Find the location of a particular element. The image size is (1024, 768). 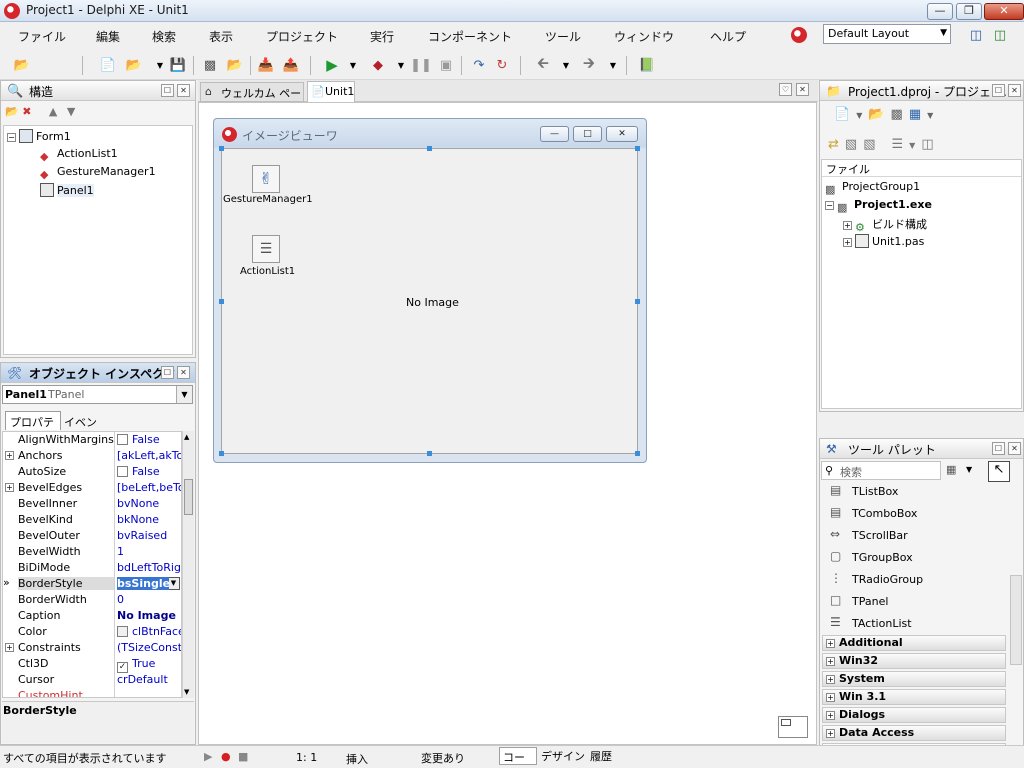

maximize-button: ❐ is located at coordinates (969, 11).